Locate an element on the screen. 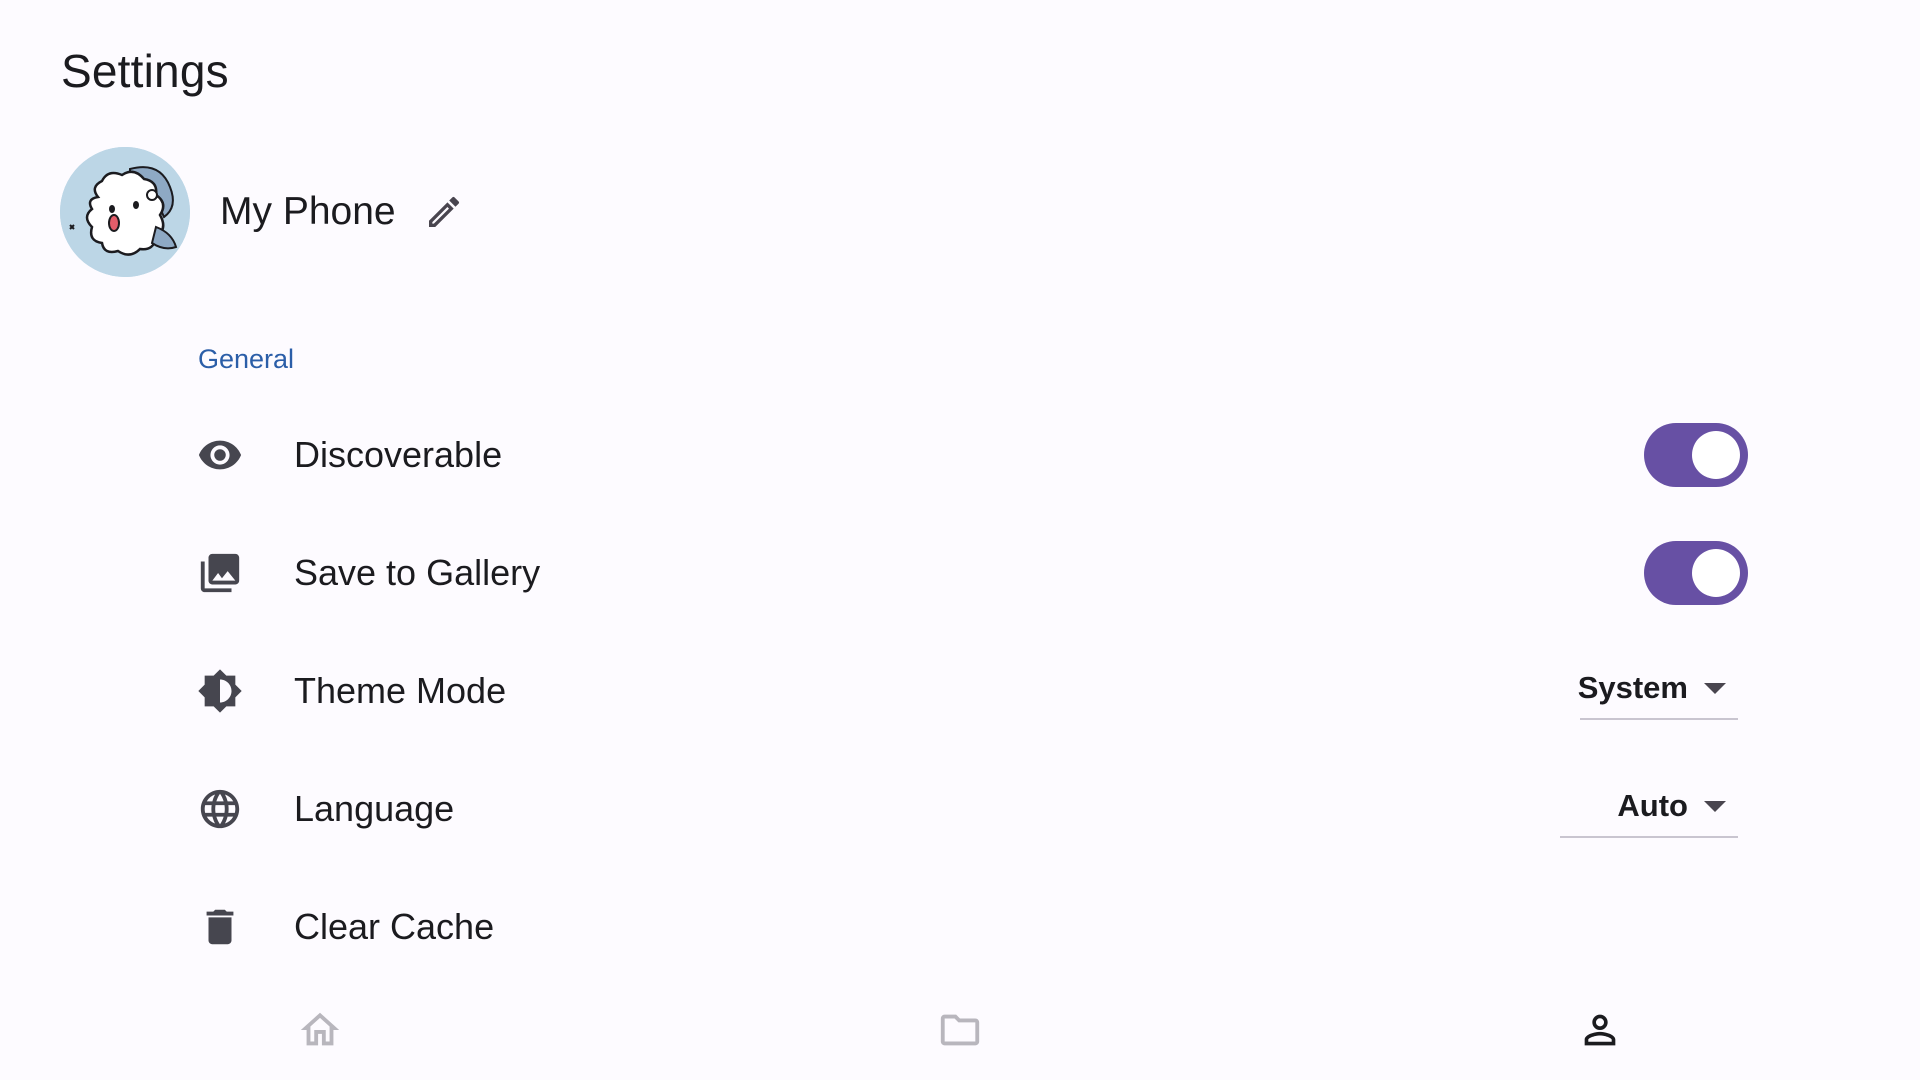 The height and width of the screenshot is (1080, 1920). cartoon-avatar-icon is located at coordinates (125, 212).